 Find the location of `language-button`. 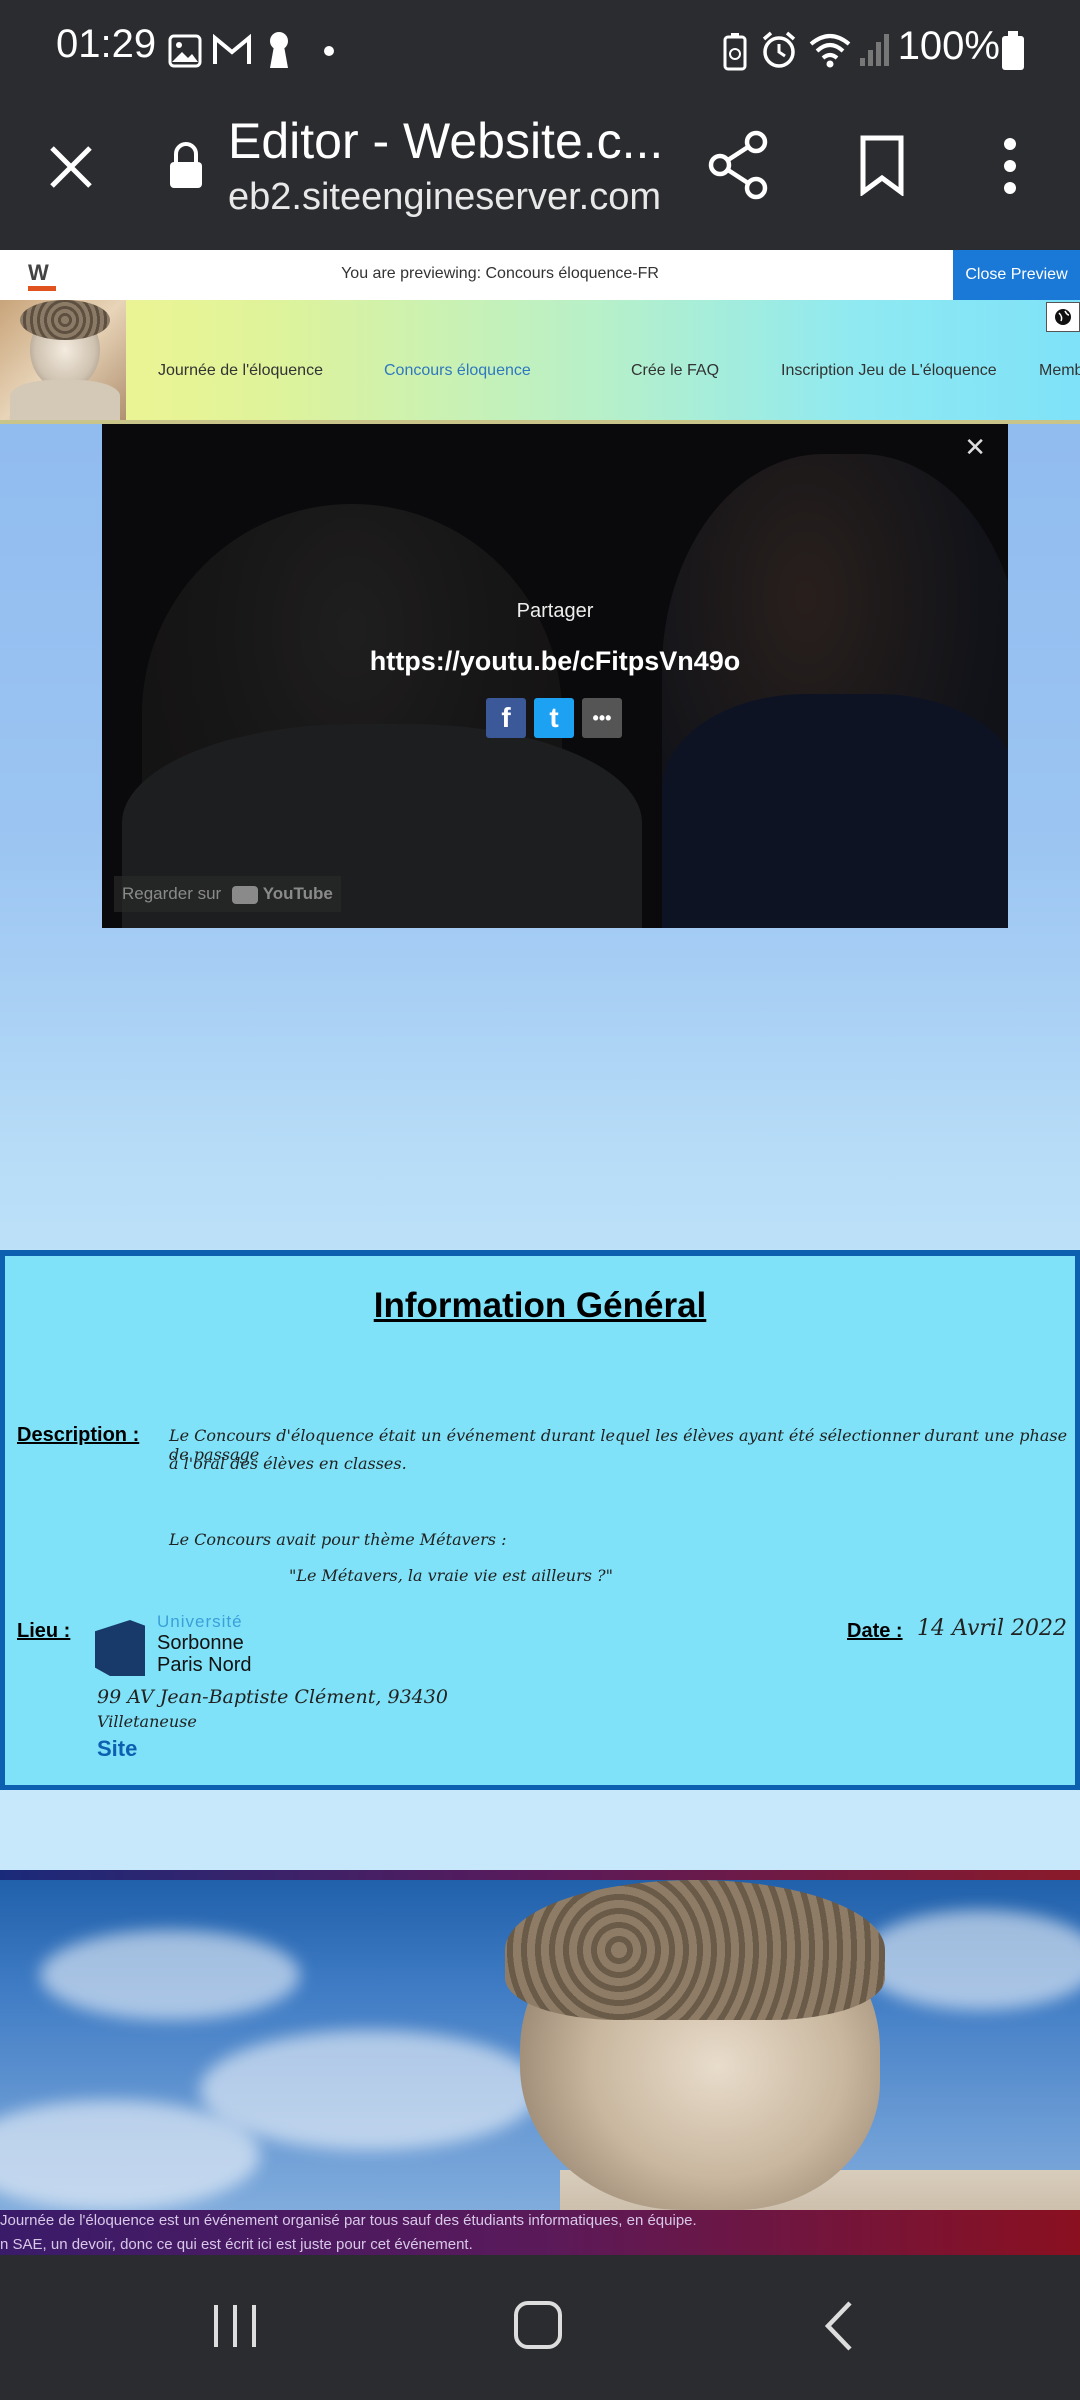

language-button is located at coordinates (1063, 317).